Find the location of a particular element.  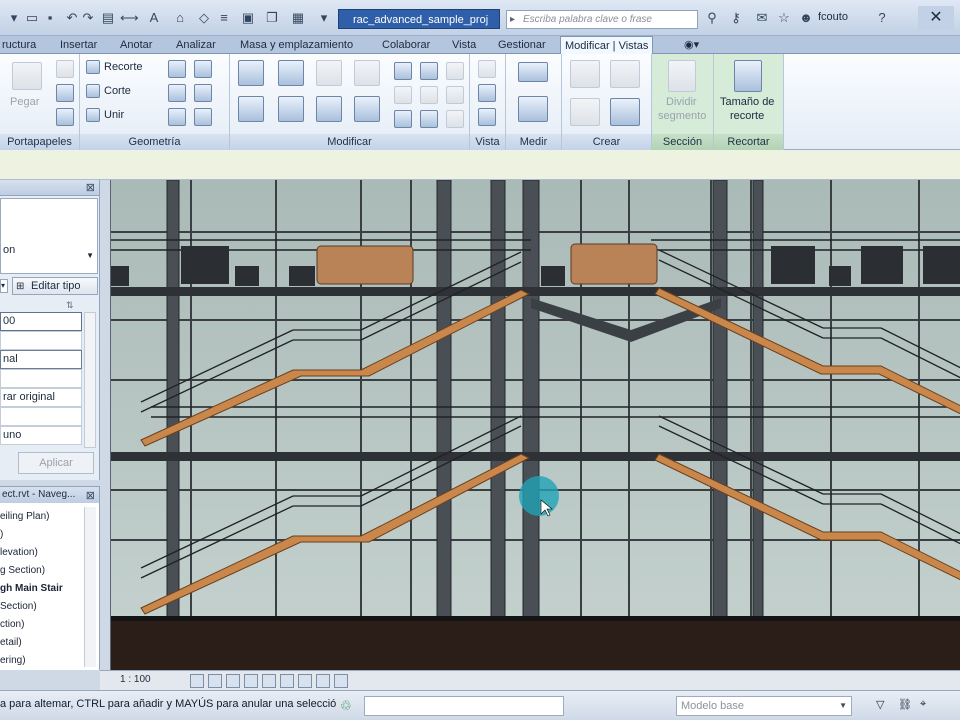

search-input: ▸ Escriba palabra clave o frase is located at coordinates (602, 19).